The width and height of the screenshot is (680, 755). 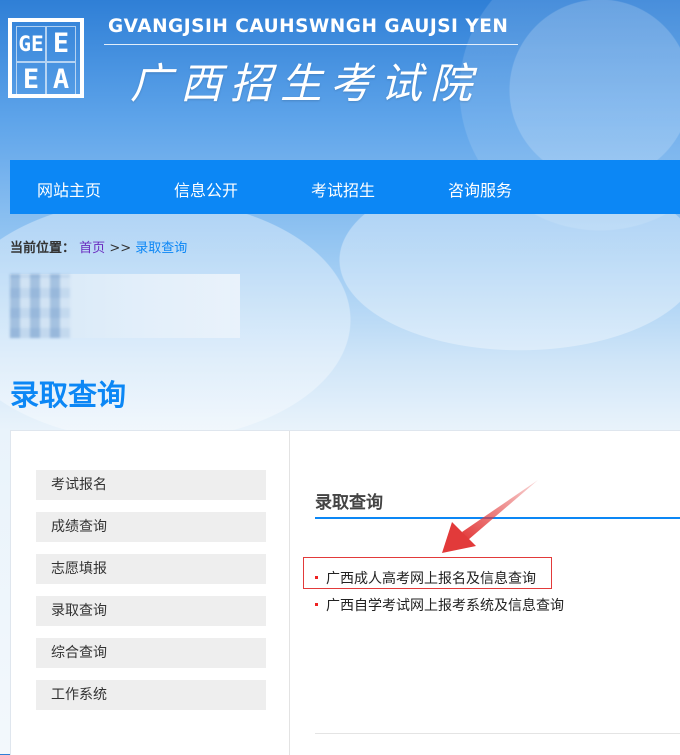 What do you see at coordinates (151, 653) in the screenshot?
I see `sidebar-item-comprehensive-query: 综合查询` at bounding box center [151, 653].